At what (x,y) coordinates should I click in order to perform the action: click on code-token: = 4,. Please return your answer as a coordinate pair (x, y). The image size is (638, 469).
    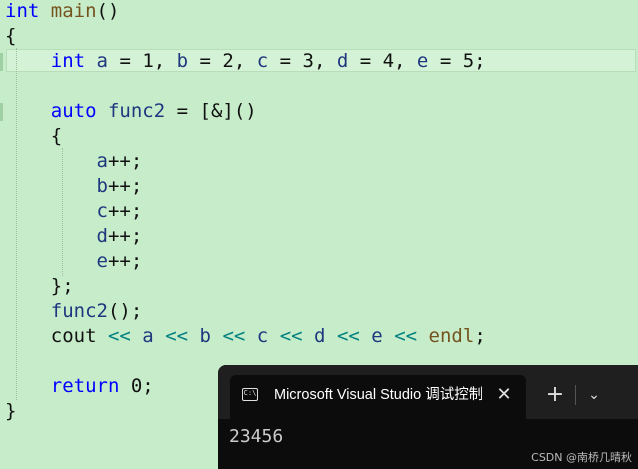
    Looking at the image, I should click on (382, 61).